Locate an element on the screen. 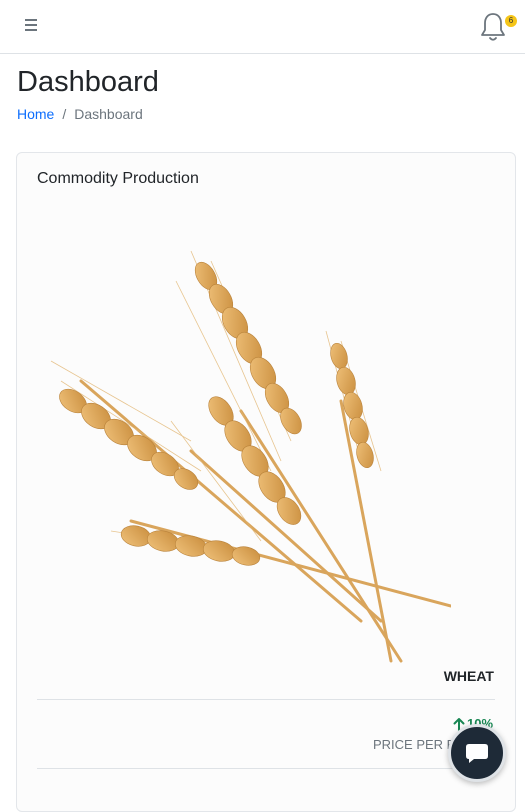  notification-count-badge: 6 is located at coordinates (511, 21).